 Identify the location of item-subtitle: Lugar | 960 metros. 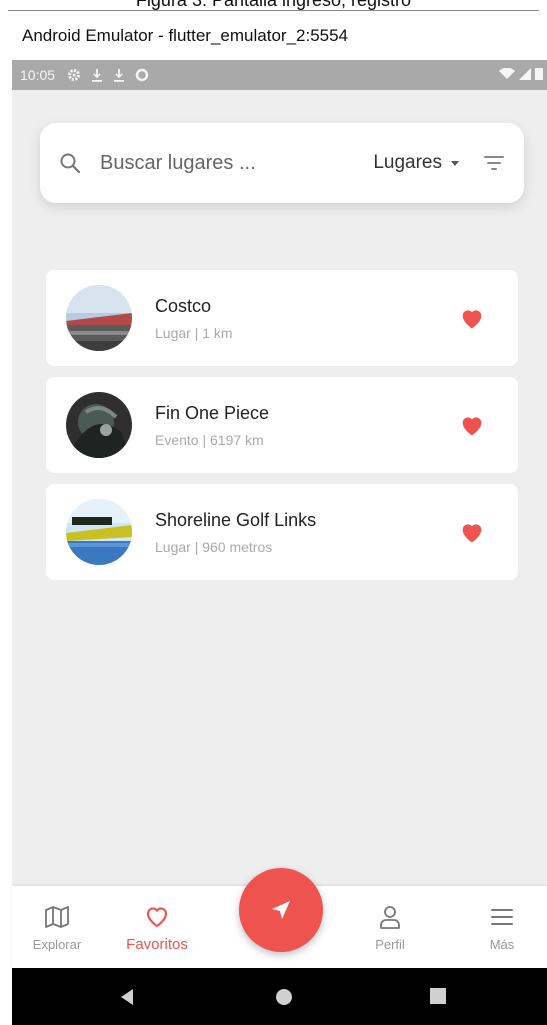
(214, 546).